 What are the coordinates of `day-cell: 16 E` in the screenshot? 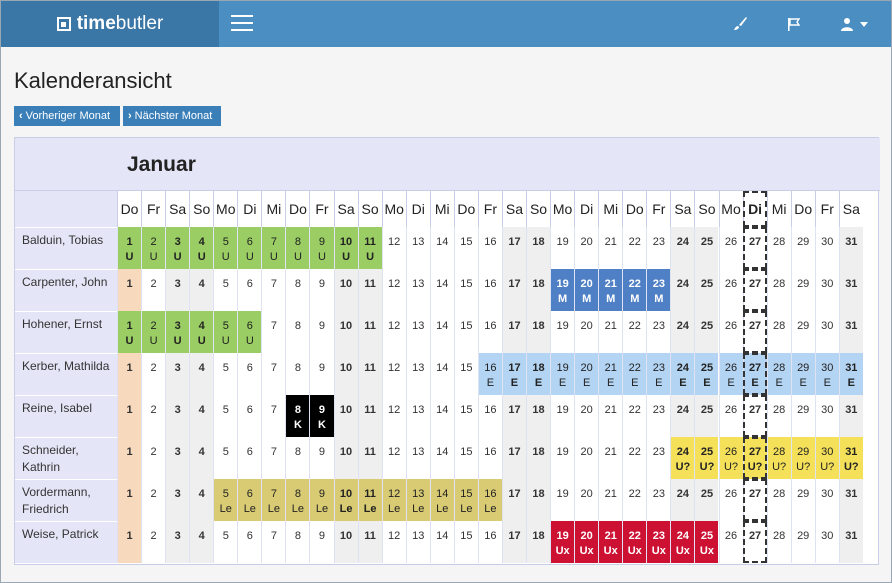 It's located at (489, 374).